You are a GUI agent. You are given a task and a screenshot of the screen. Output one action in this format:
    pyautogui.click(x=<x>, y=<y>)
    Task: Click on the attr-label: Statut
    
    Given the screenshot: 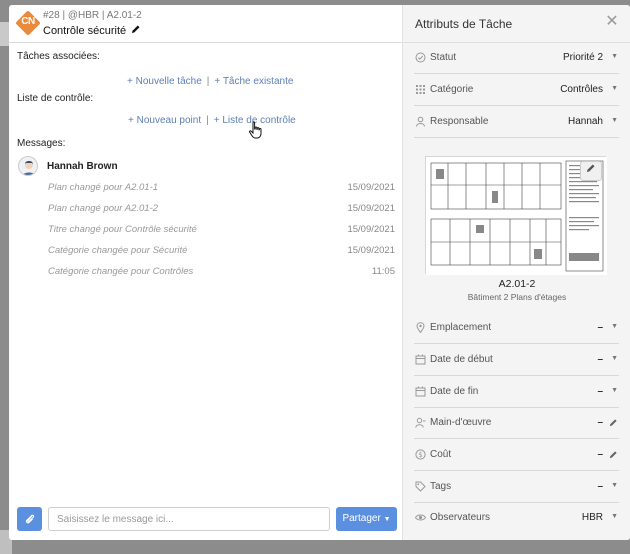 What is the action you would take?
    pyautogui.click(x=443, y=57)
    